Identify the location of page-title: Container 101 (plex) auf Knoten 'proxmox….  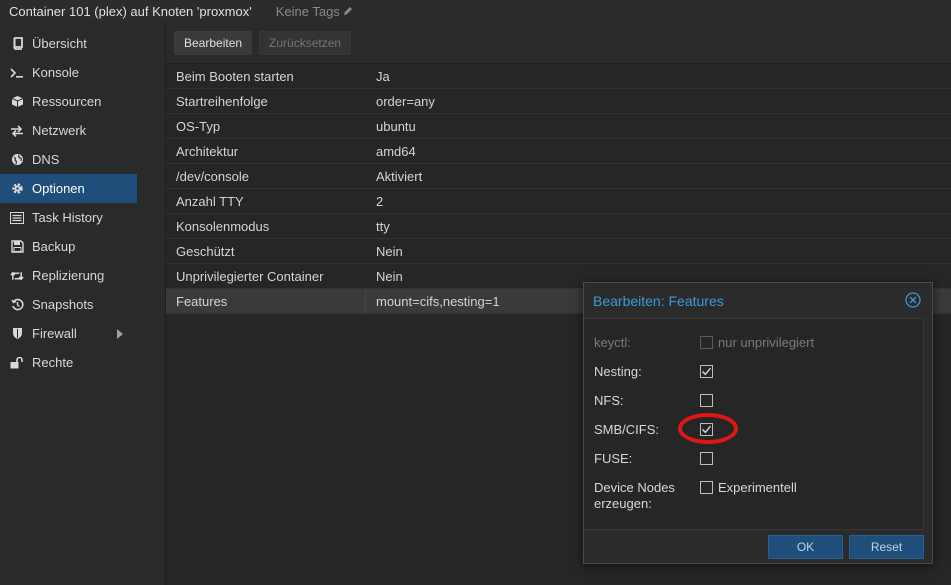
(130, 11).